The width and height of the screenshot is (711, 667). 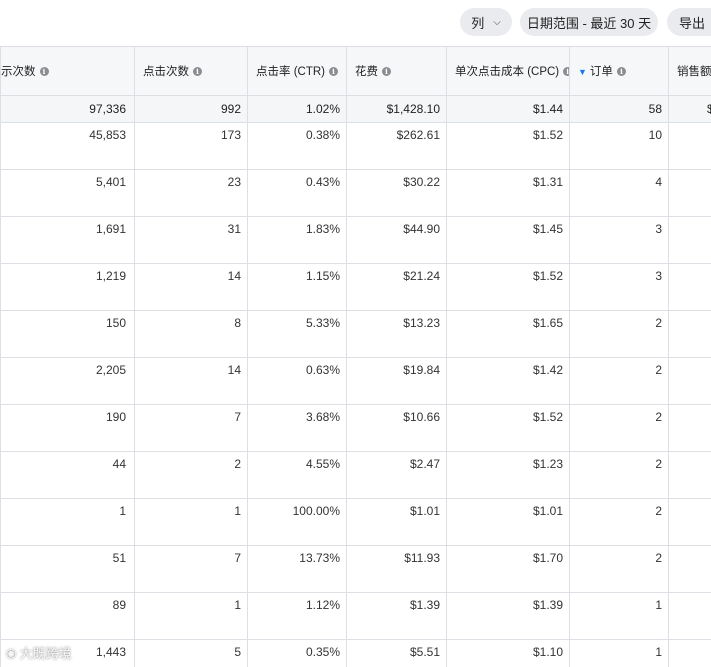 What do you see at coordinates (508, 475) in the screenshot?
I see `table-cell: $1.23` at bounding box center [508, 475].